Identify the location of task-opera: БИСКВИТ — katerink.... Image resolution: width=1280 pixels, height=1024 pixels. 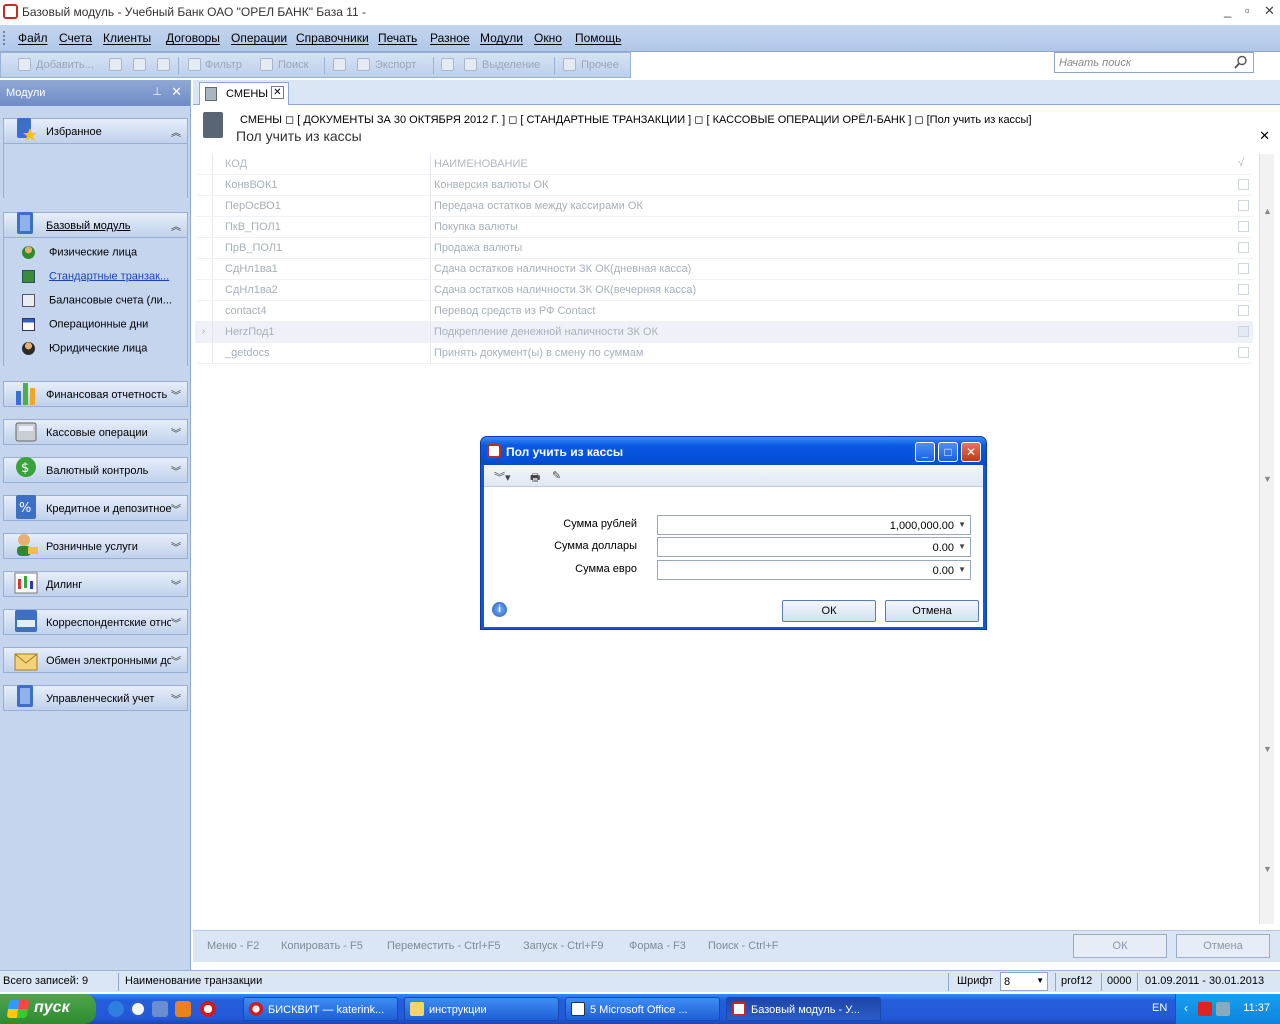
(320, 1009).